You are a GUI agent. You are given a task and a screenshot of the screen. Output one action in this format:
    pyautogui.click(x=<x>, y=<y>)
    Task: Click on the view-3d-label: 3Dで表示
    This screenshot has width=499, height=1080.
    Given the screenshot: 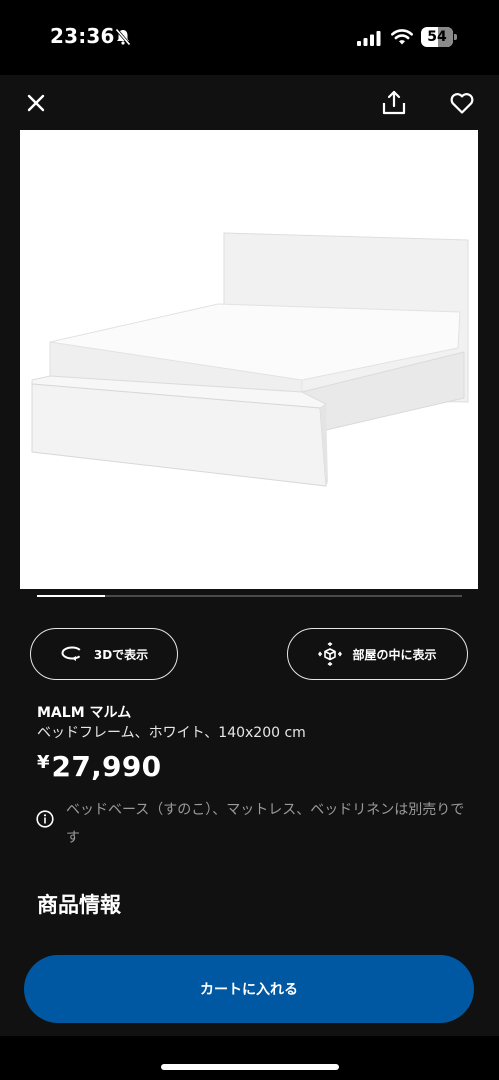 What is the action you would take?
    pyautogui.click(x=121, y=654)
    